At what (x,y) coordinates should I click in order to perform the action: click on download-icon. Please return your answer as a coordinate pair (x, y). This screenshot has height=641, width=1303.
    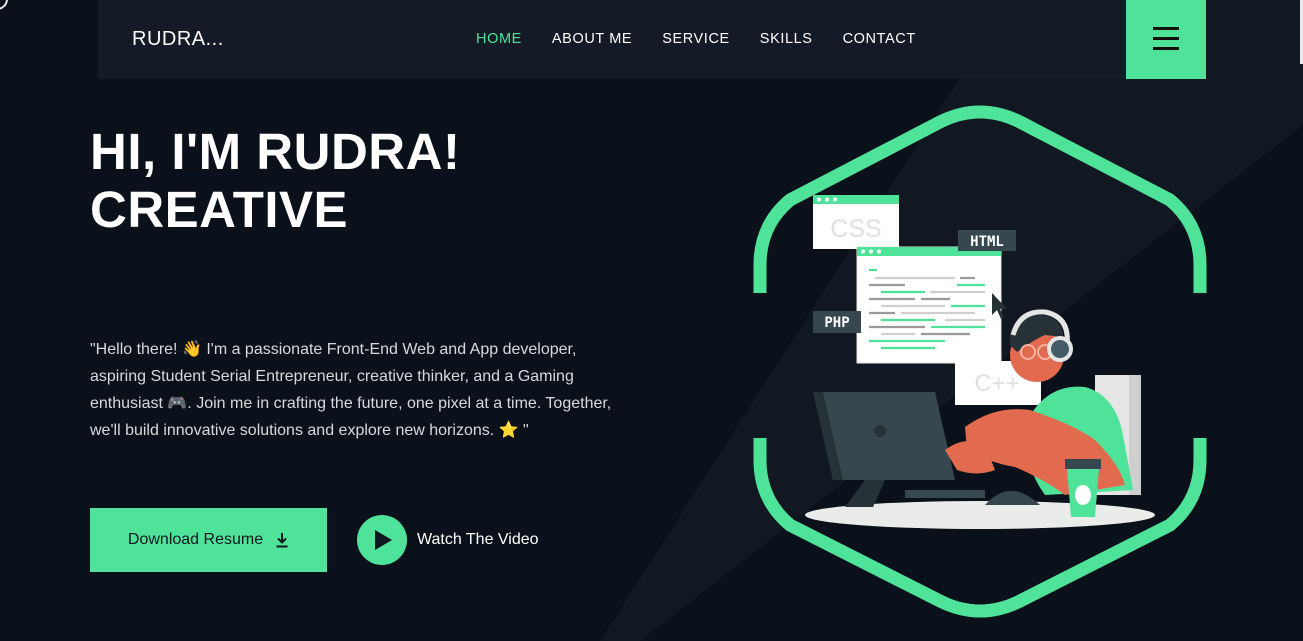
    Looking at the image, I should click on (282, 540).